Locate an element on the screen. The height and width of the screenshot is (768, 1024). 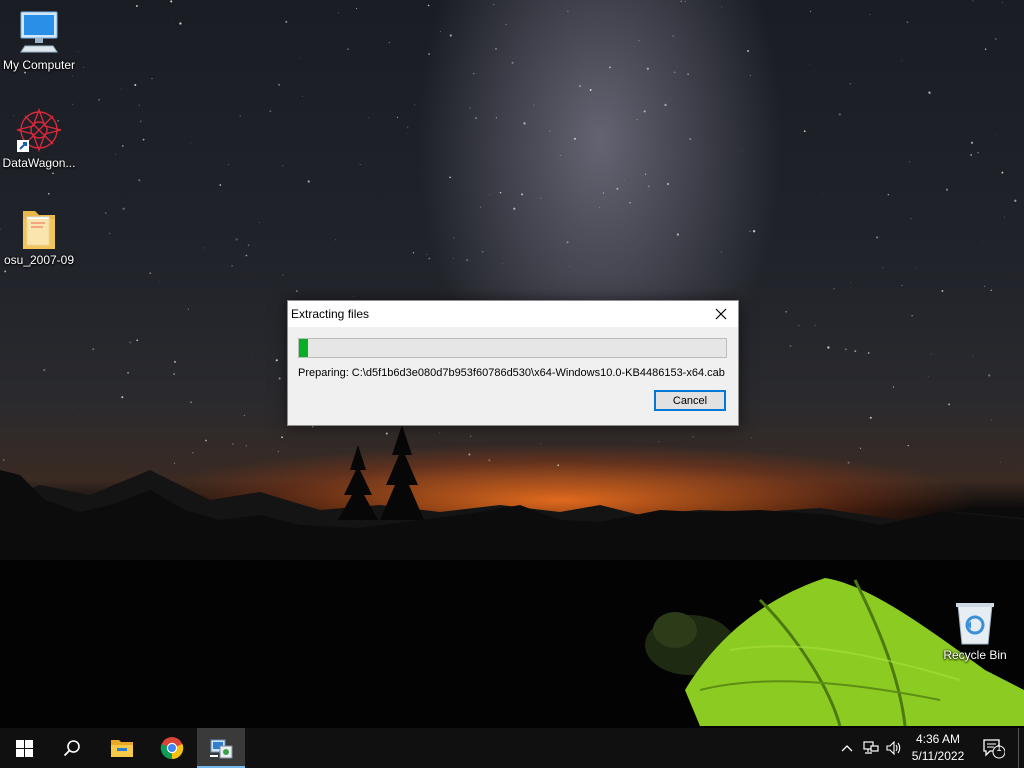
clock-date: 5/11/2022 is located at coordinates (938, 756).